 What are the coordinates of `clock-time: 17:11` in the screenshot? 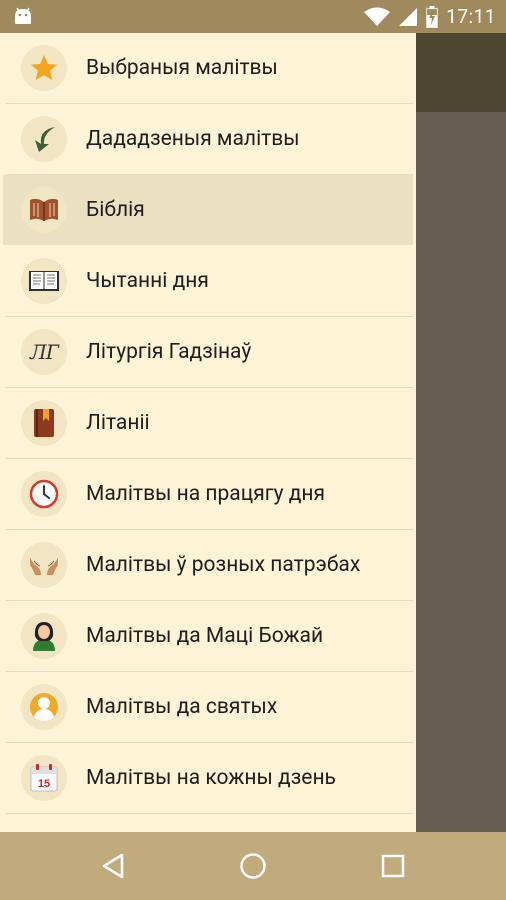 It's located at (471, 16).